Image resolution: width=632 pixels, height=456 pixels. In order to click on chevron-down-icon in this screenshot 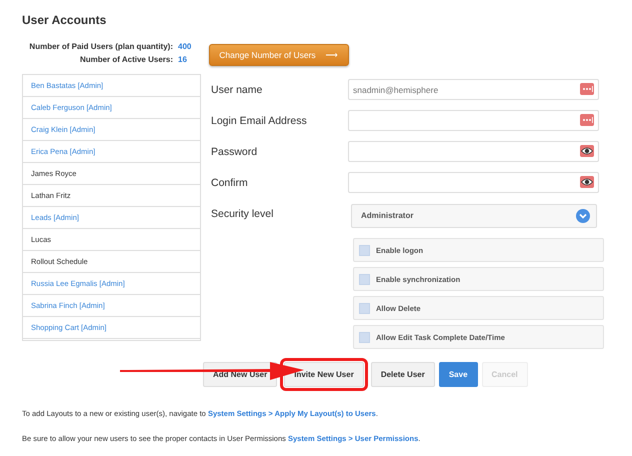, I will do `click(583, 215)`.